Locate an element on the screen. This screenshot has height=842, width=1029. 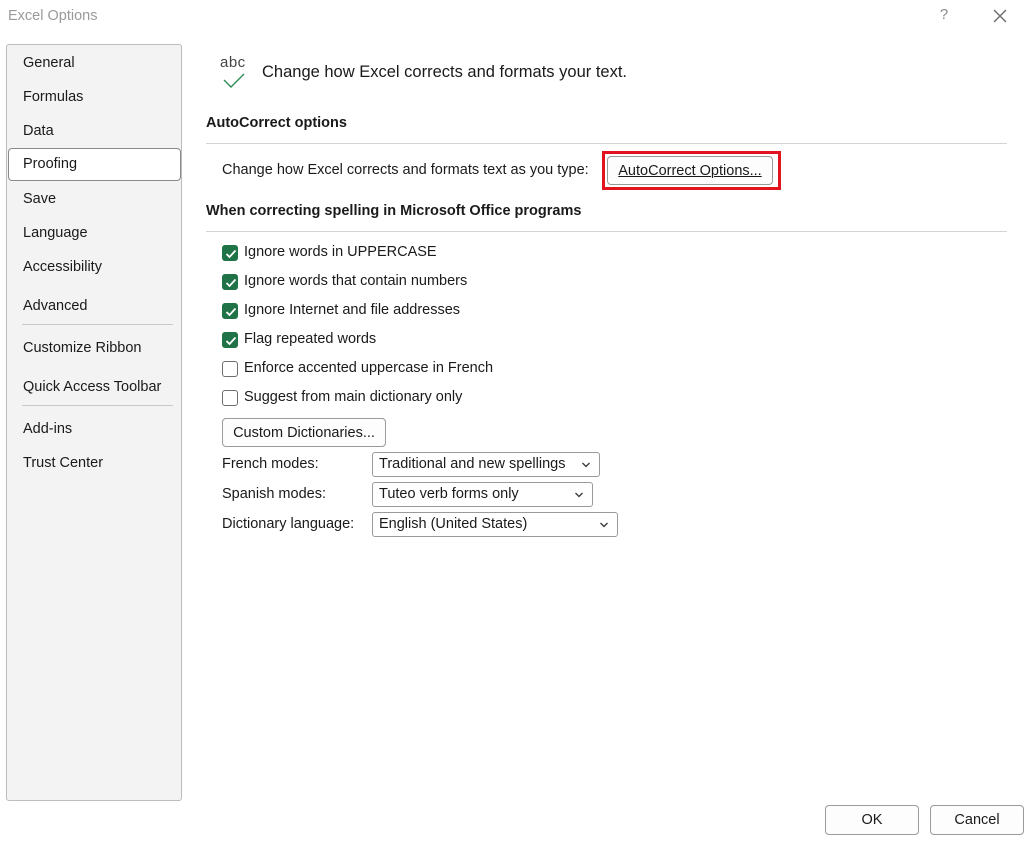
close-button is located at coordinates (1000, 16).